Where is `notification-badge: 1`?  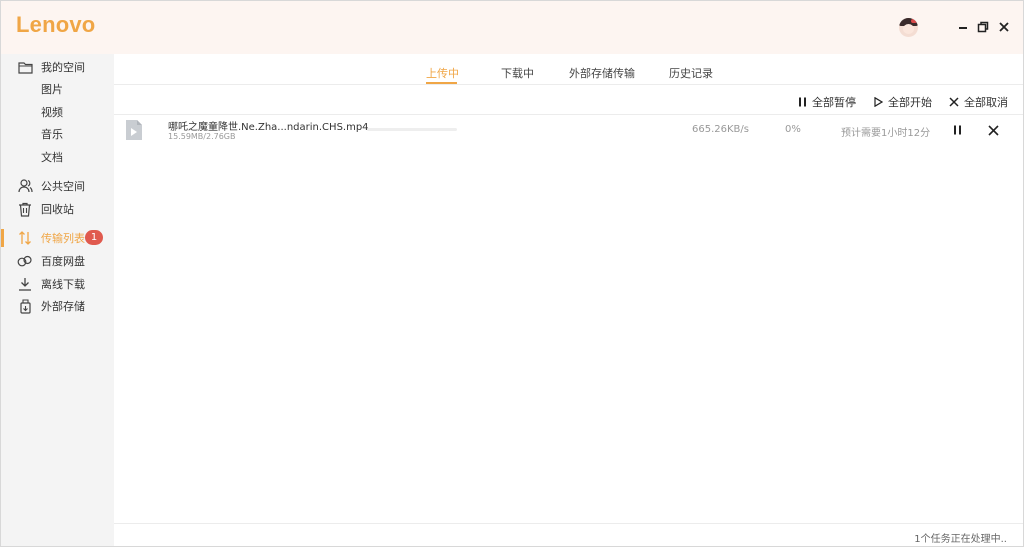
notification-badge: 1 is located at coordinates (94, 237).